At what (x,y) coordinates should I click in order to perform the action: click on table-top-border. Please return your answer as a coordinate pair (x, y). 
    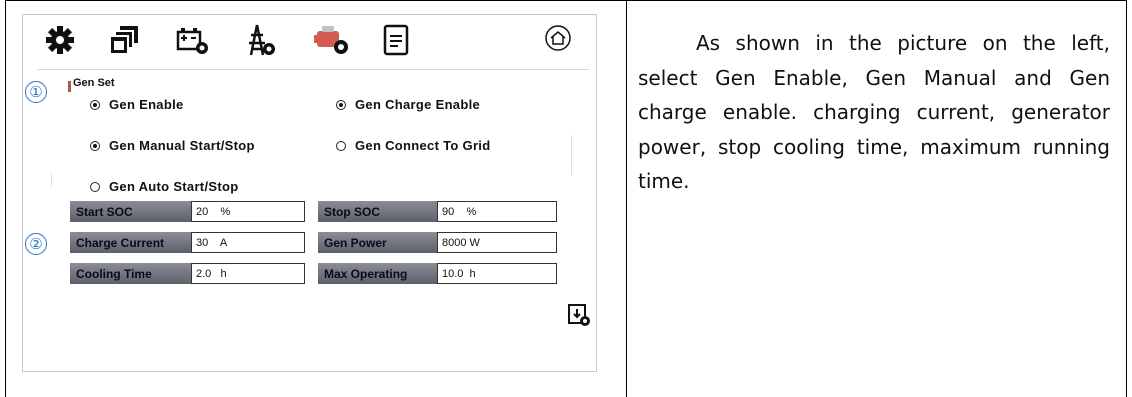
    Looking at the image, I should click on (566, 0).